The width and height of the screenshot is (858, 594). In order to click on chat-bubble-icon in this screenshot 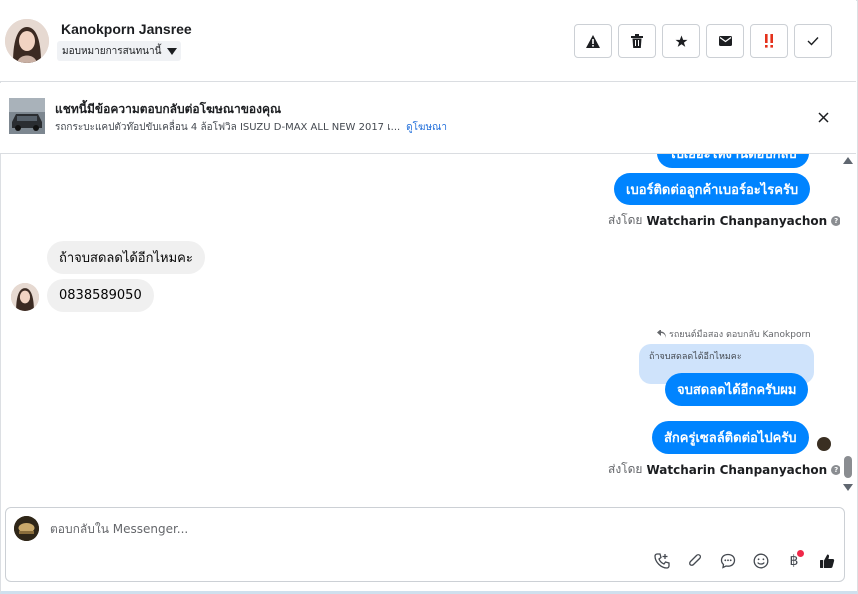, I will do `click(728, 561)`.